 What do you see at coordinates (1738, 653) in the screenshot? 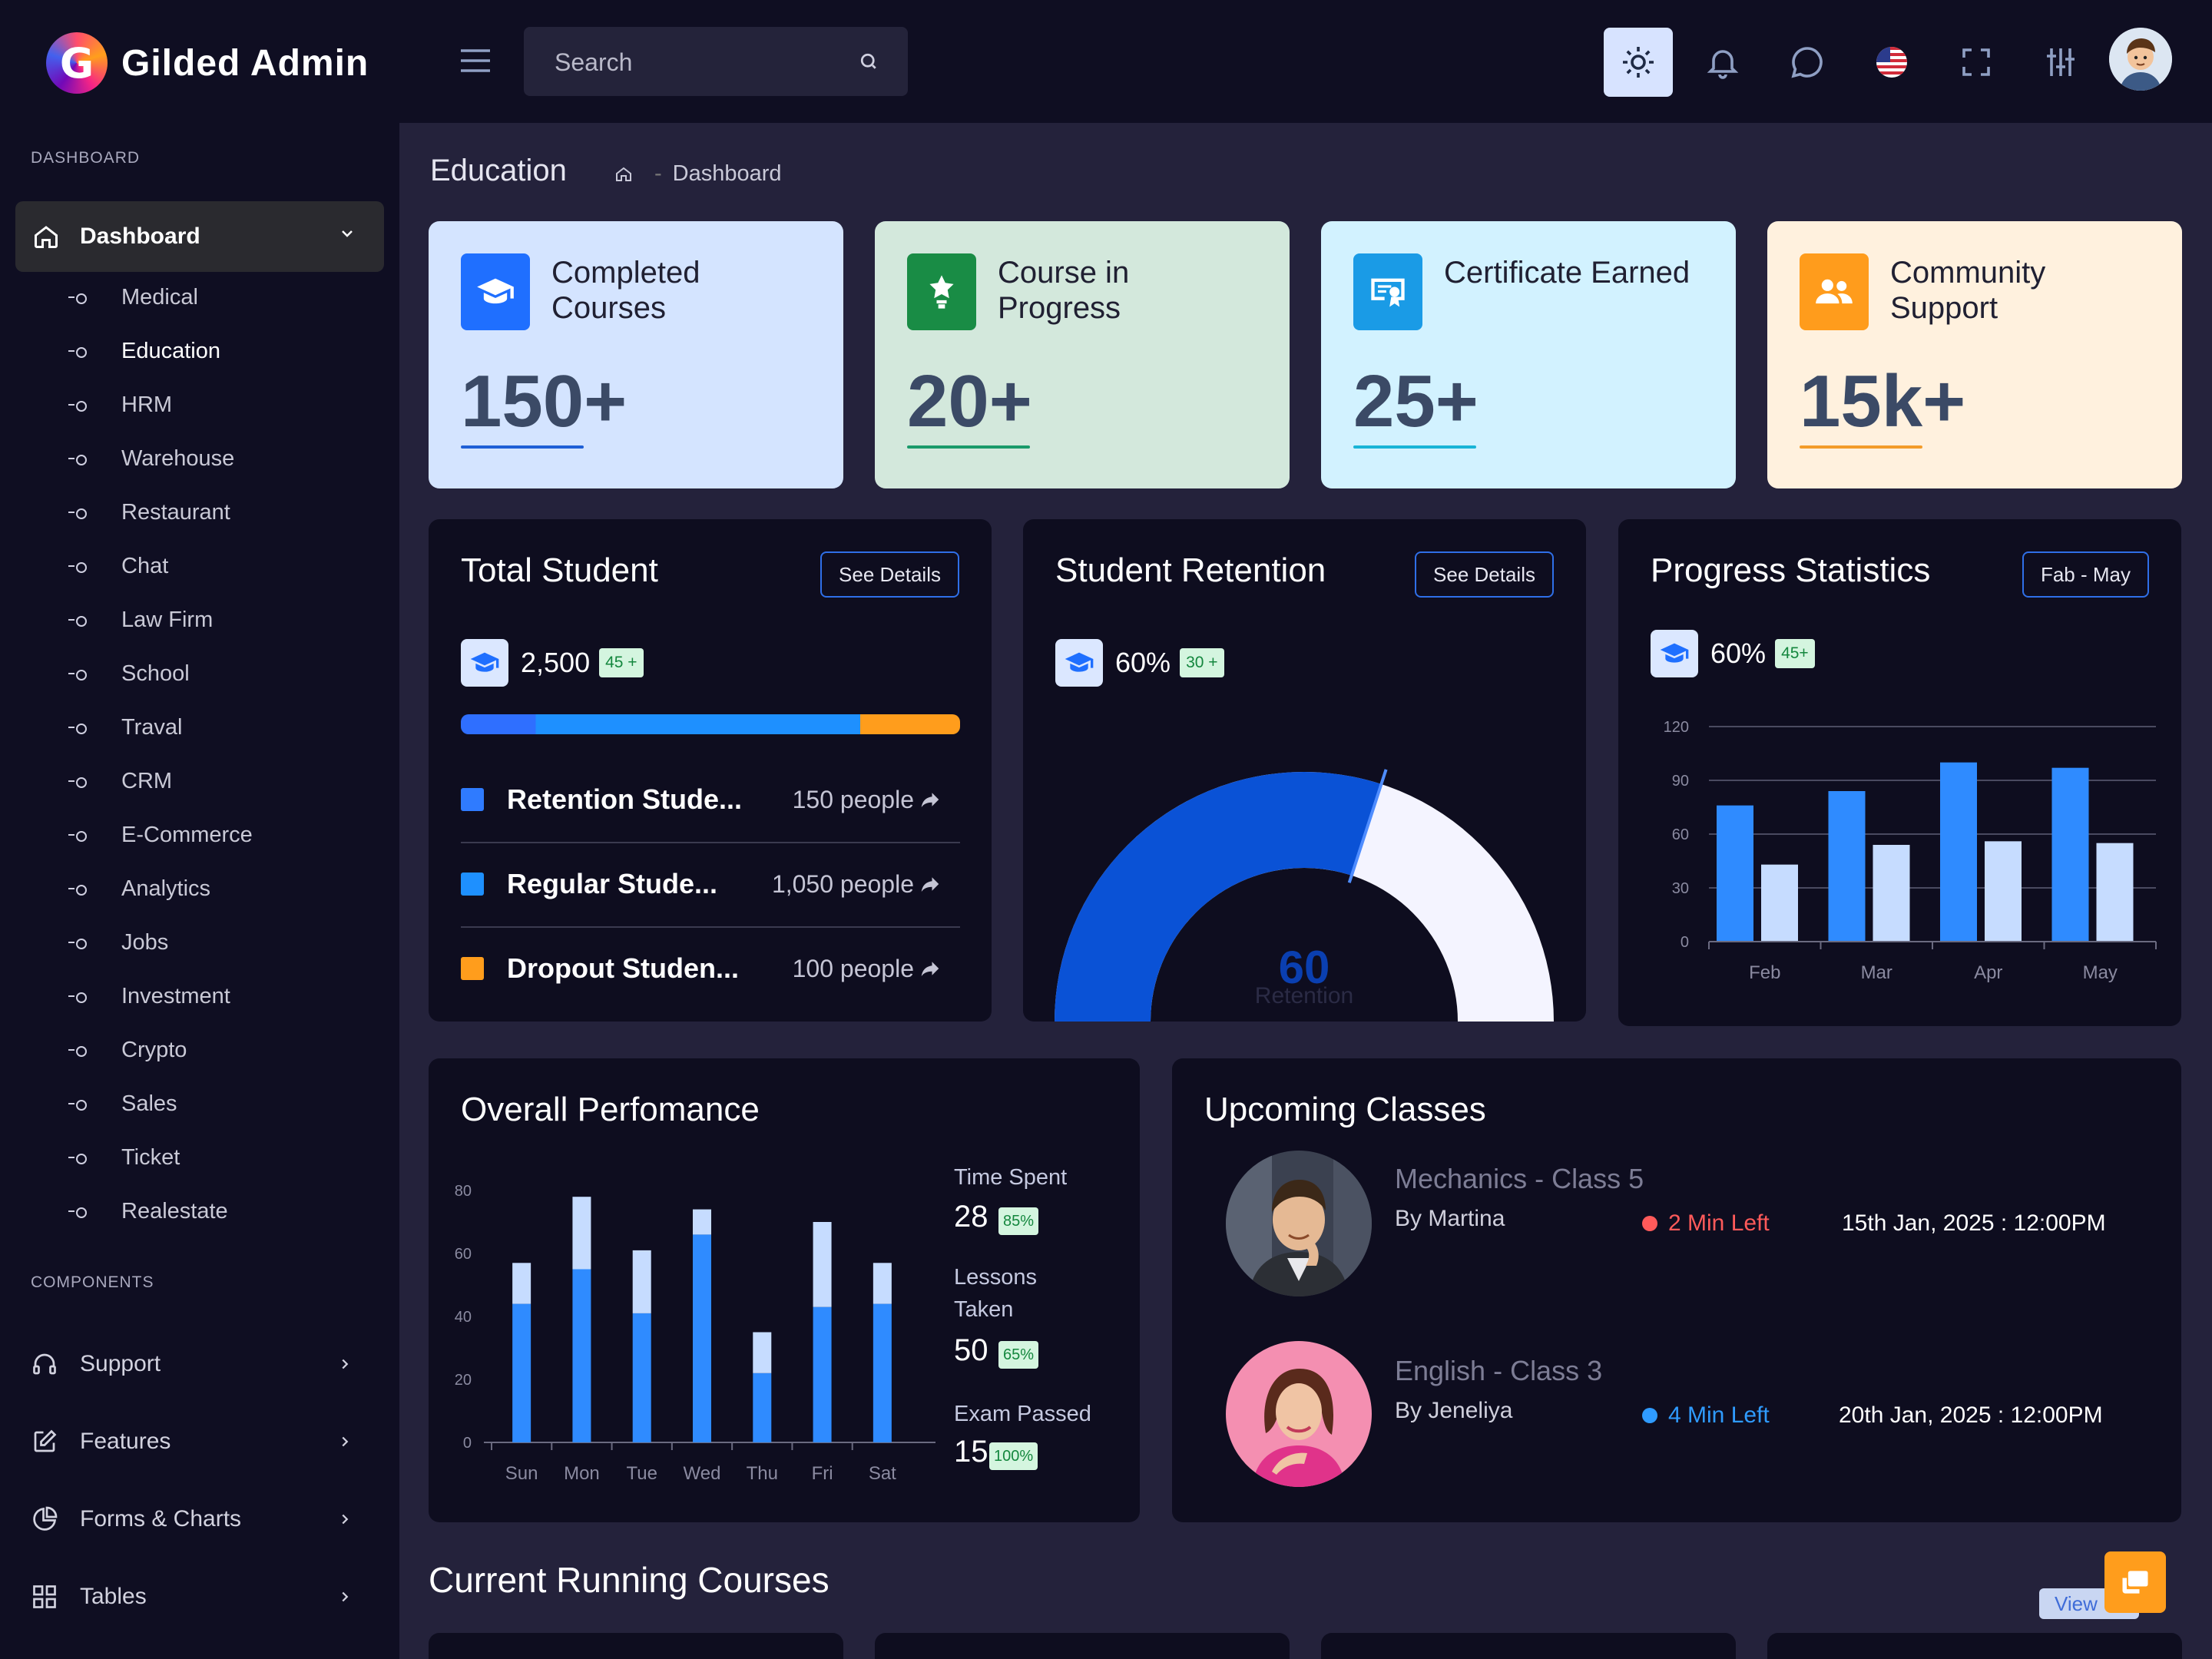
I see `summary-value: 60%` at bounding box center [1738, 653].